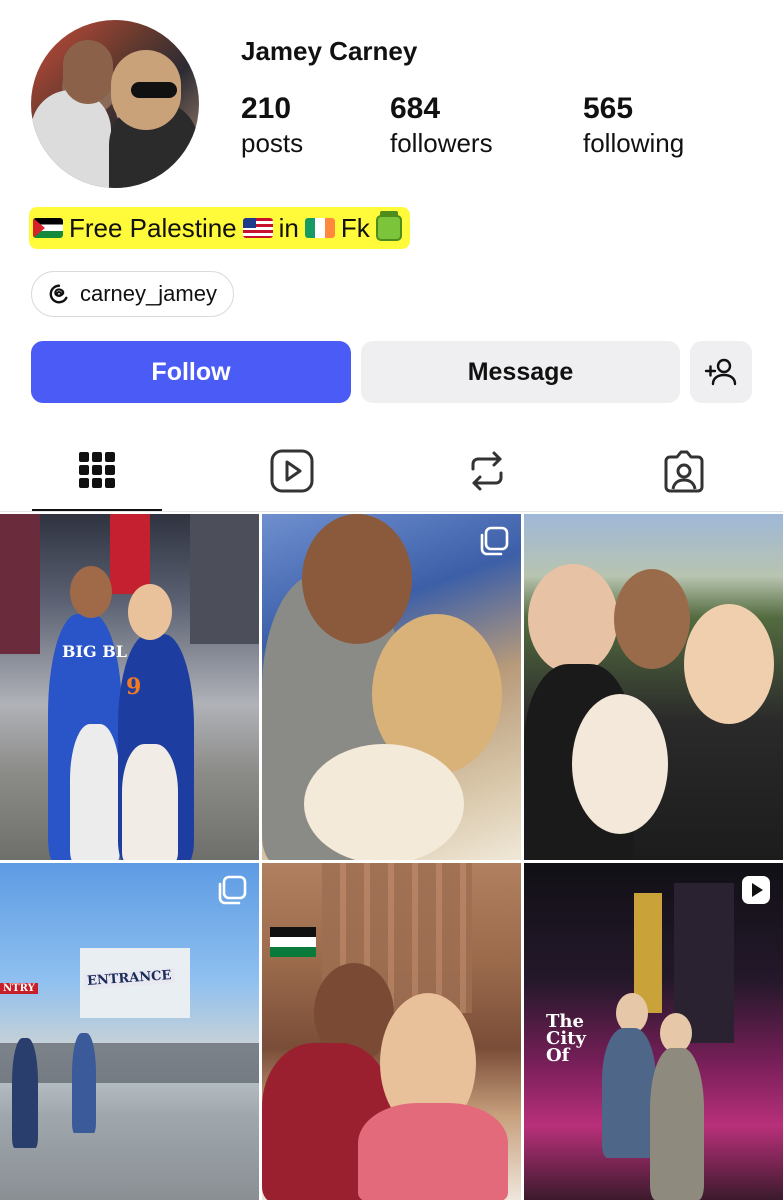 The width and height of the screenshot is (783, 1200). I want to click on tagged-icon, so click(684, 471).